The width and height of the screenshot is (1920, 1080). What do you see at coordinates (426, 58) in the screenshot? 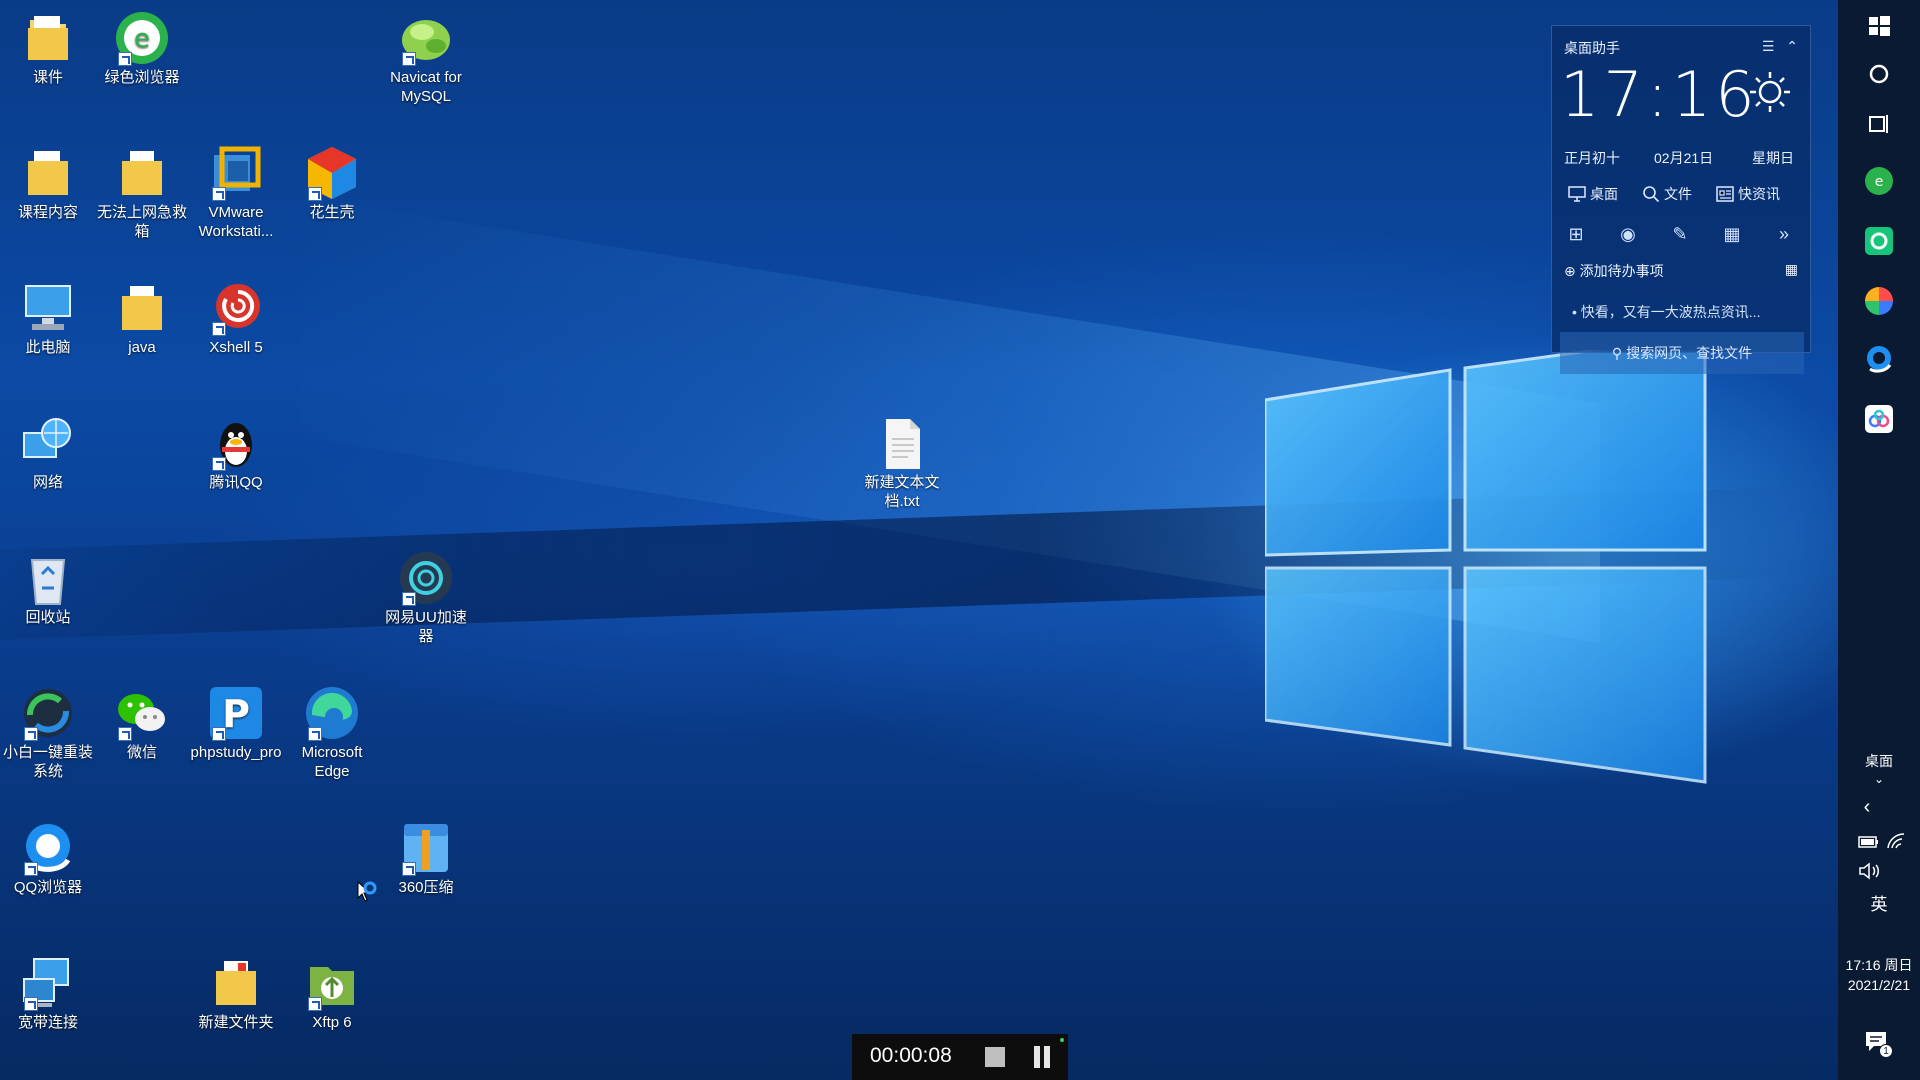
I see `desktop-icon-navicat: Navicat for MySQL` at bounding box center [426, 58].